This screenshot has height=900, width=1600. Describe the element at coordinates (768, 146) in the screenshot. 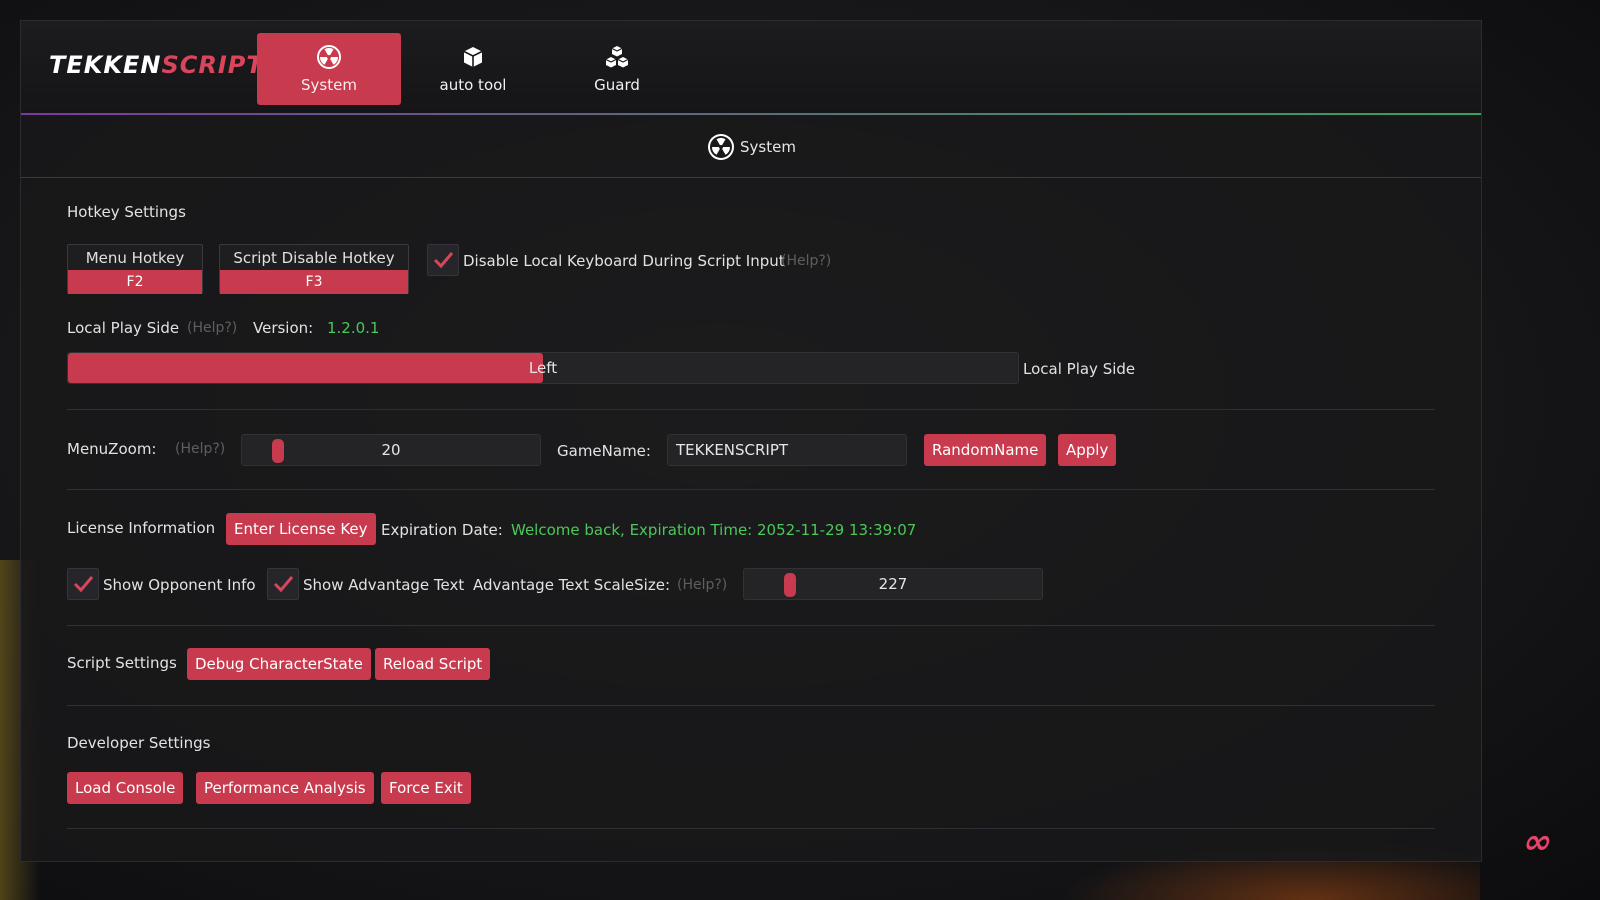

I see `section-header-title: System` at that location.